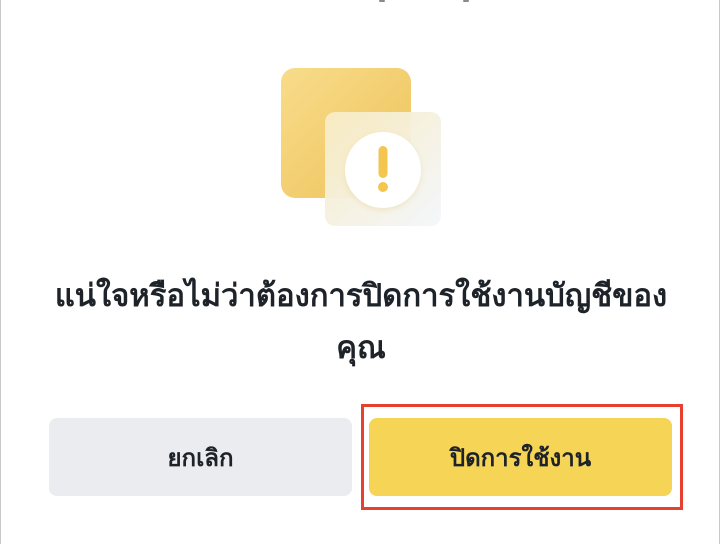 This screenshot has width=720, height=544. I want to click on exclamation-bar, so click(383, 162).